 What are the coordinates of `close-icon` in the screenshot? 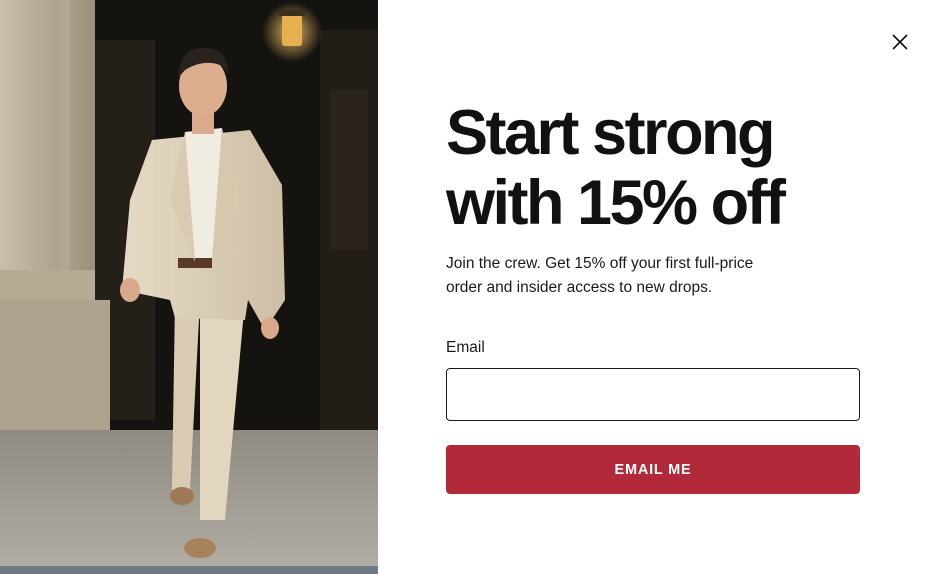 It's located at (900, 42).